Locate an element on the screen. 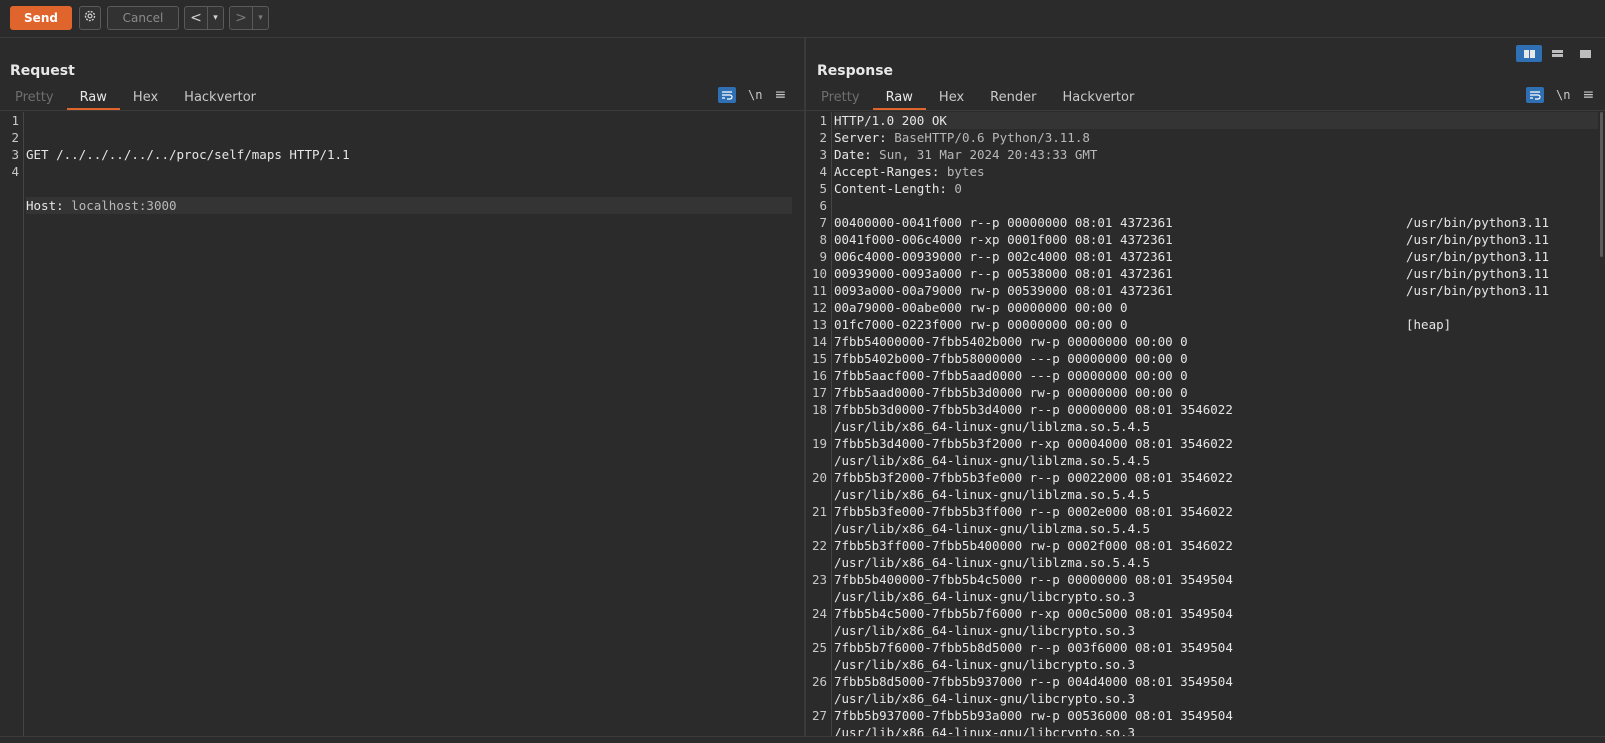  columns-icon is located at coordinates (1529, 53).